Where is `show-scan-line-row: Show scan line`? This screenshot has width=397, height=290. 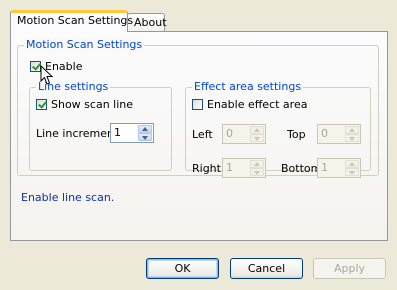 show-scan-line-row: Show scan line is located at coordinates (84, 104).